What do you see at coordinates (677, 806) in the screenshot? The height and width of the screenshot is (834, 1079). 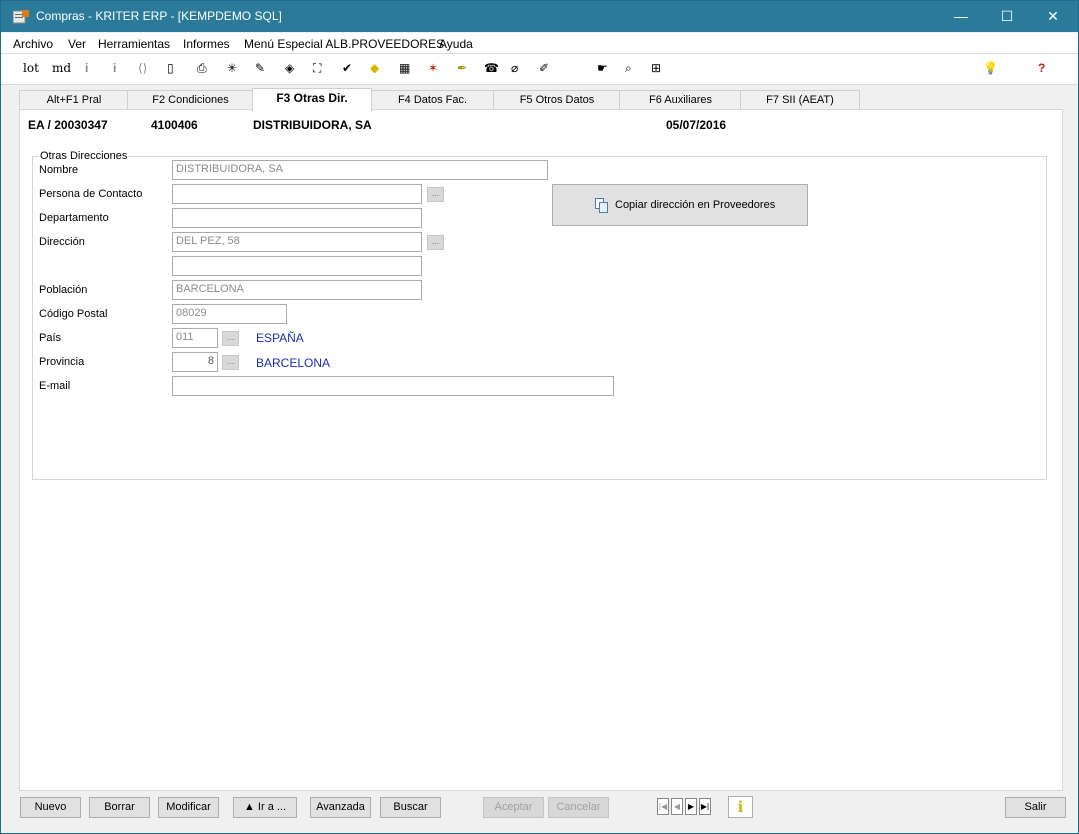 I see `nav-prev-button: ◀` at bounding box center [677, 806].